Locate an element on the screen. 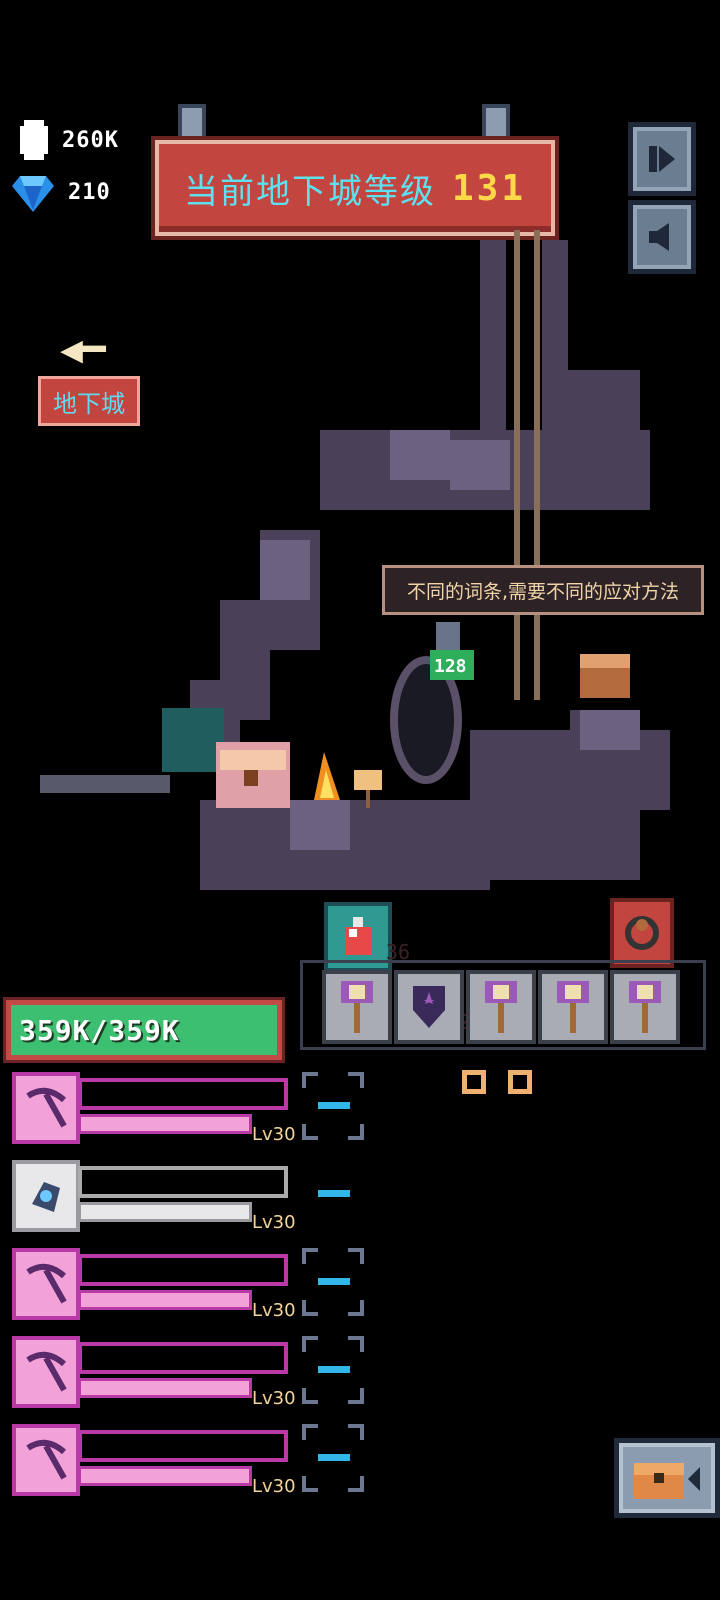 The height and width of the screenshot is (1600, 720). hero-row-5: Lv30 is located at coordinates (192, 1464).